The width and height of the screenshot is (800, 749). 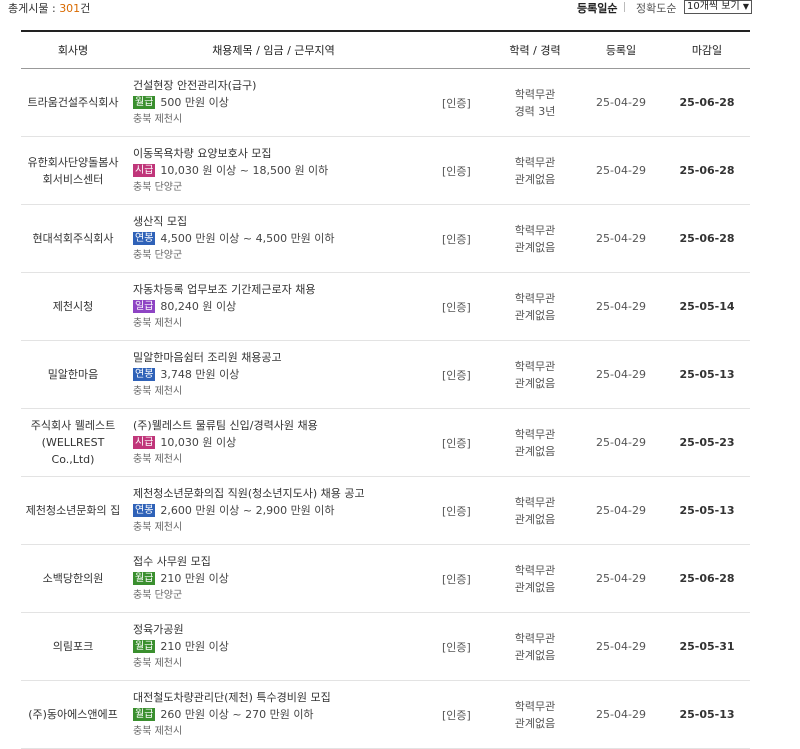 What do you see at coordinates (273, 646) in the screenshot?
I see `job-info: 정육가공원 월급 210 만원 이상 충북 제천시` at bounding box center [273, 646].